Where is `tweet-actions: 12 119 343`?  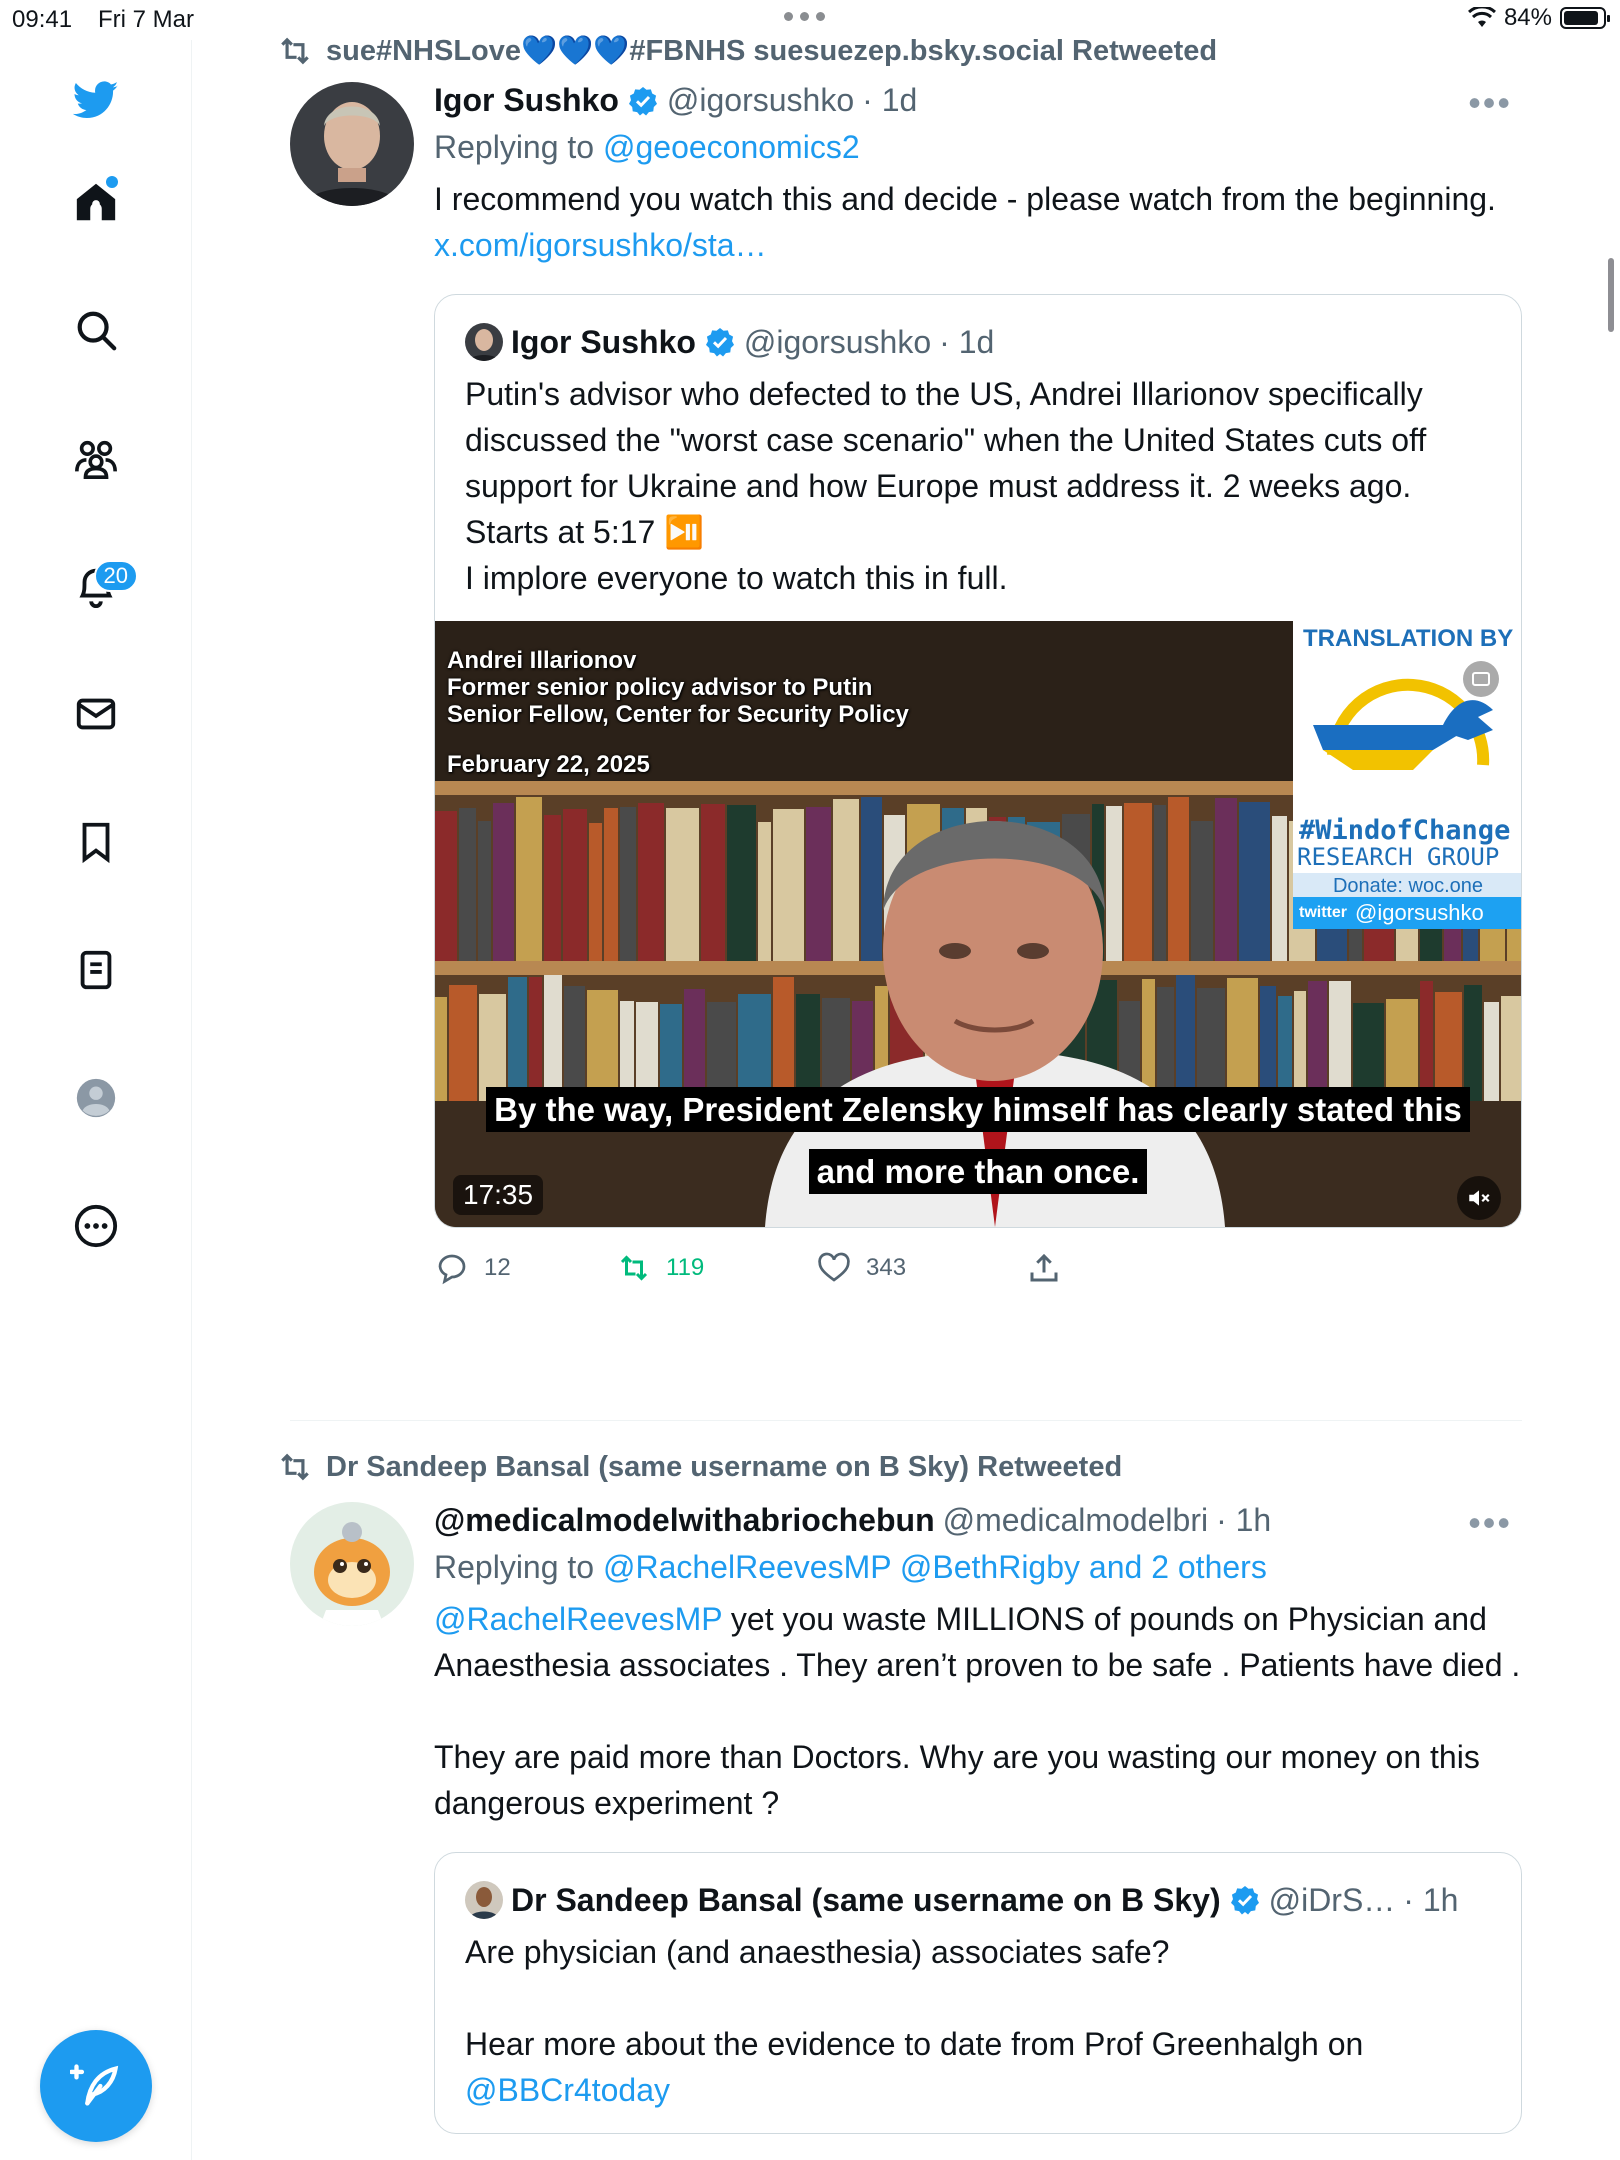
tweet-actions: 12 119 343 is located at coordinates (978, 1268).